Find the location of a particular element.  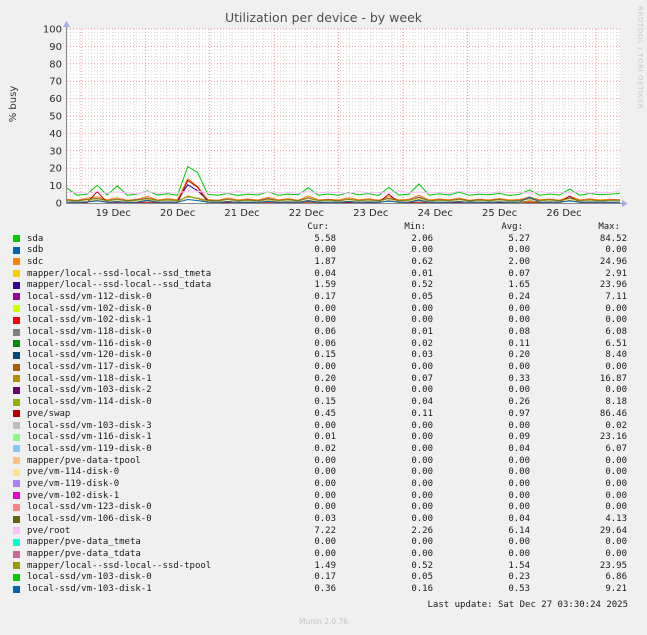

legend-row: local-ssd/vm-119-disk-0 0.02 0.00 0.04 6.07 is located at coordinates (323, 449).